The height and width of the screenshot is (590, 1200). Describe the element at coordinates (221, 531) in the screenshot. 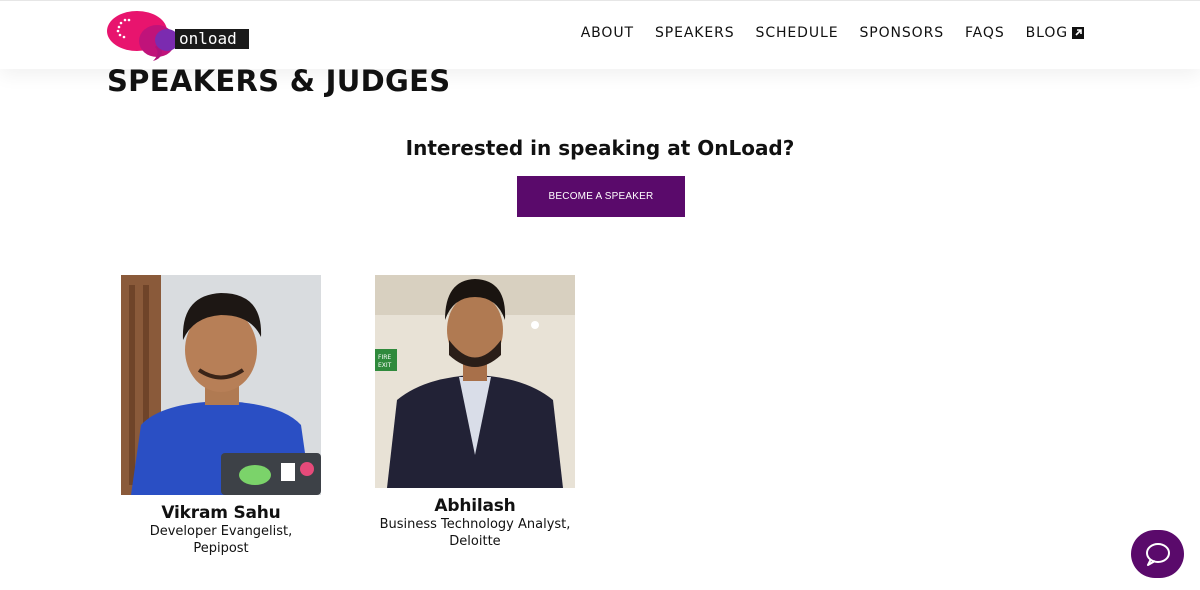

I see `speaker-role: Developer Evangelist,` at that location.